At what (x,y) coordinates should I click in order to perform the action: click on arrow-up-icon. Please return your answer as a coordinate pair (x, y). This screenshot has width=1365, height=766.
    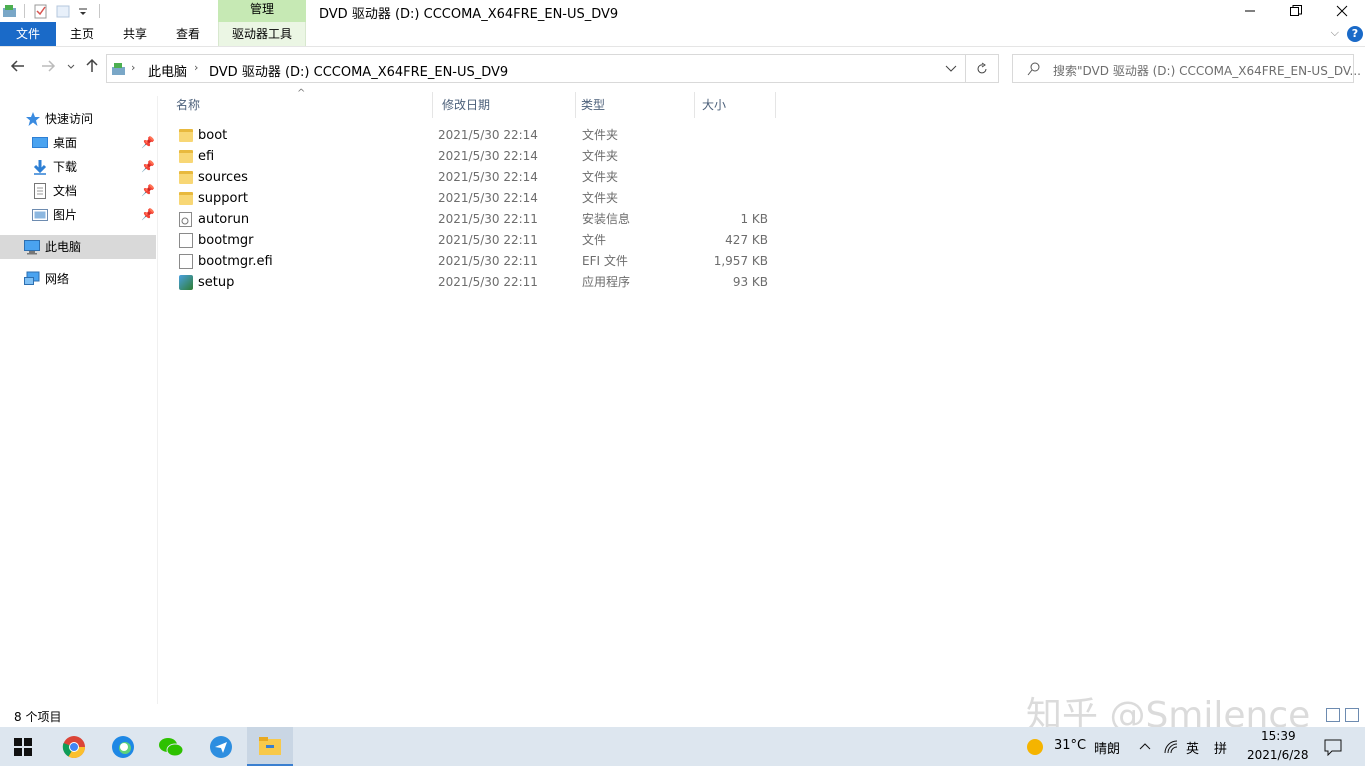
    Looking at the image, I should click on (92, 65).